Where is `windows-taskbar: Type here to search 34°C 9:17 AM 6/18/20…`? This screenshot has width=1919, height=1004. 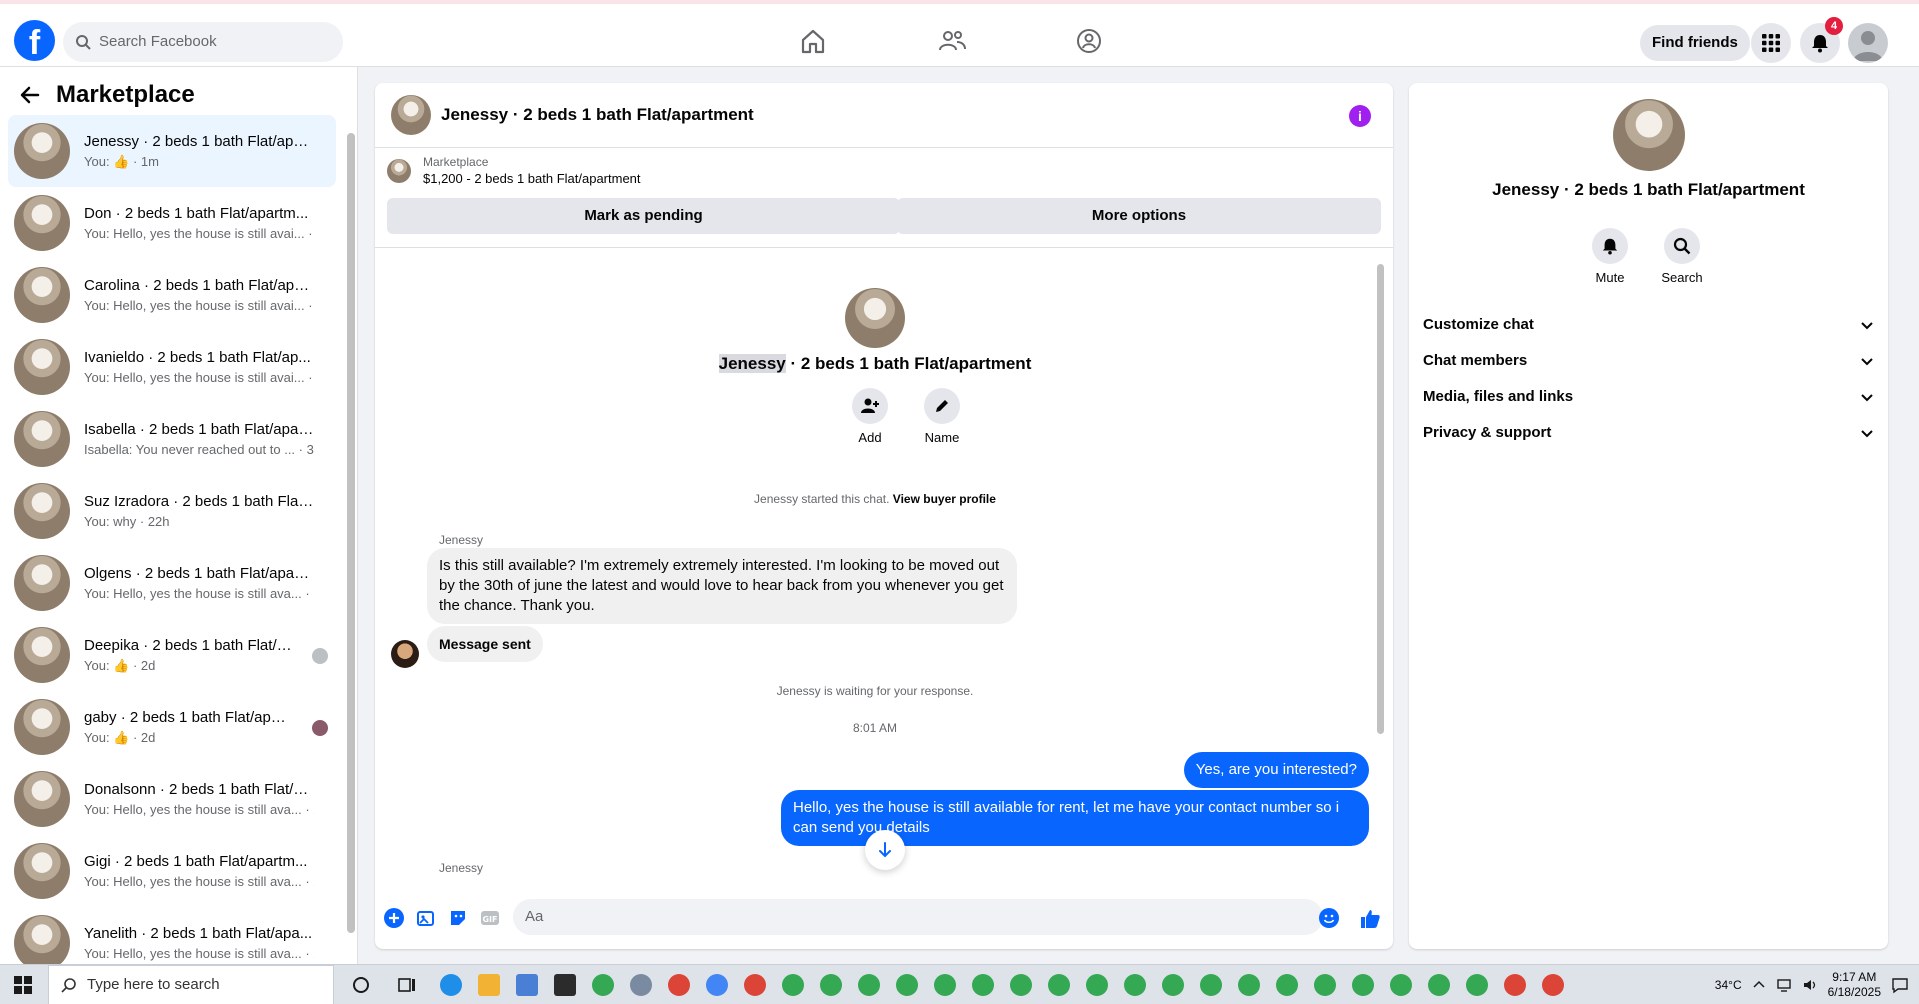
windows-taskbar: Type here to search 34°C 9:17 AM 6/18/20… is located at coordinates (959, 984).